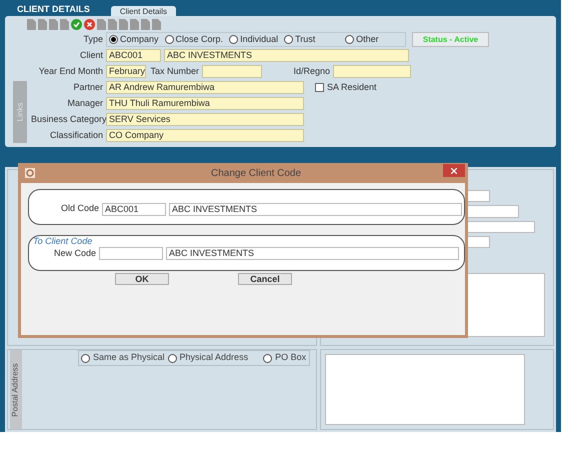 The width and height of the screenshot is (581, 454). What do you see at coordinates (290, 357) in the screenshot?
I see `radio-label: PO Box` at bounding box center [290, 357].